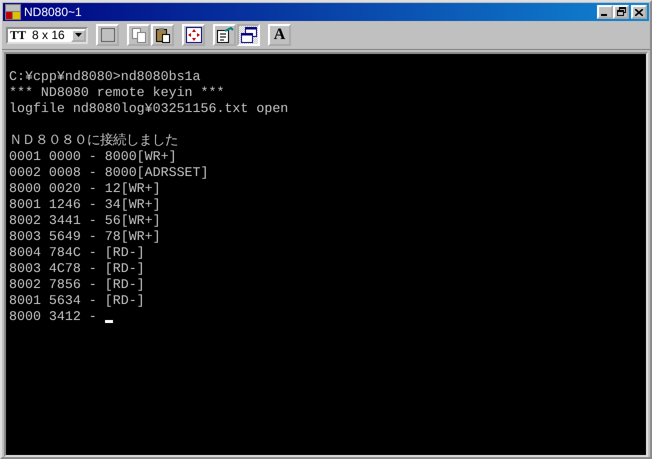  What do you see at coordinates (279, 35) in the screenshot?
I see `font-button: A` at bounding box center [279, 35].